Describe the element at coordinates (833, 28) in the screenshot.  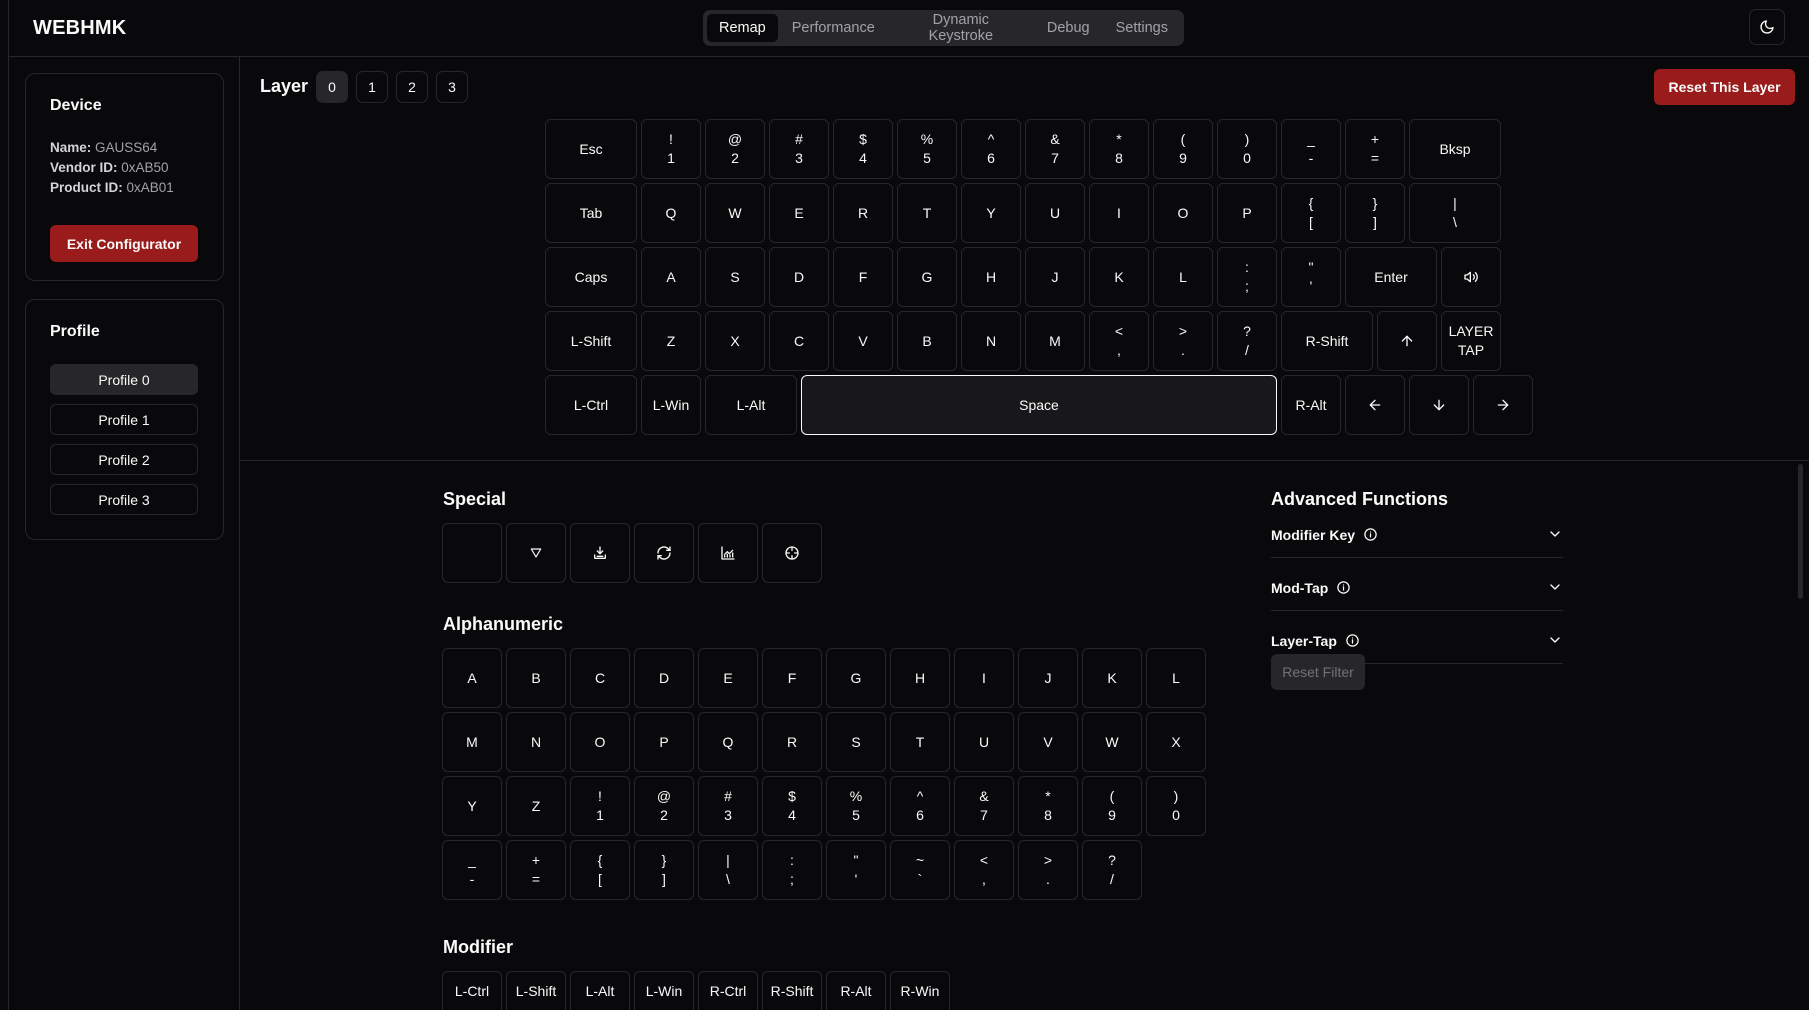
I see `tab-performance: Performance` at that location.